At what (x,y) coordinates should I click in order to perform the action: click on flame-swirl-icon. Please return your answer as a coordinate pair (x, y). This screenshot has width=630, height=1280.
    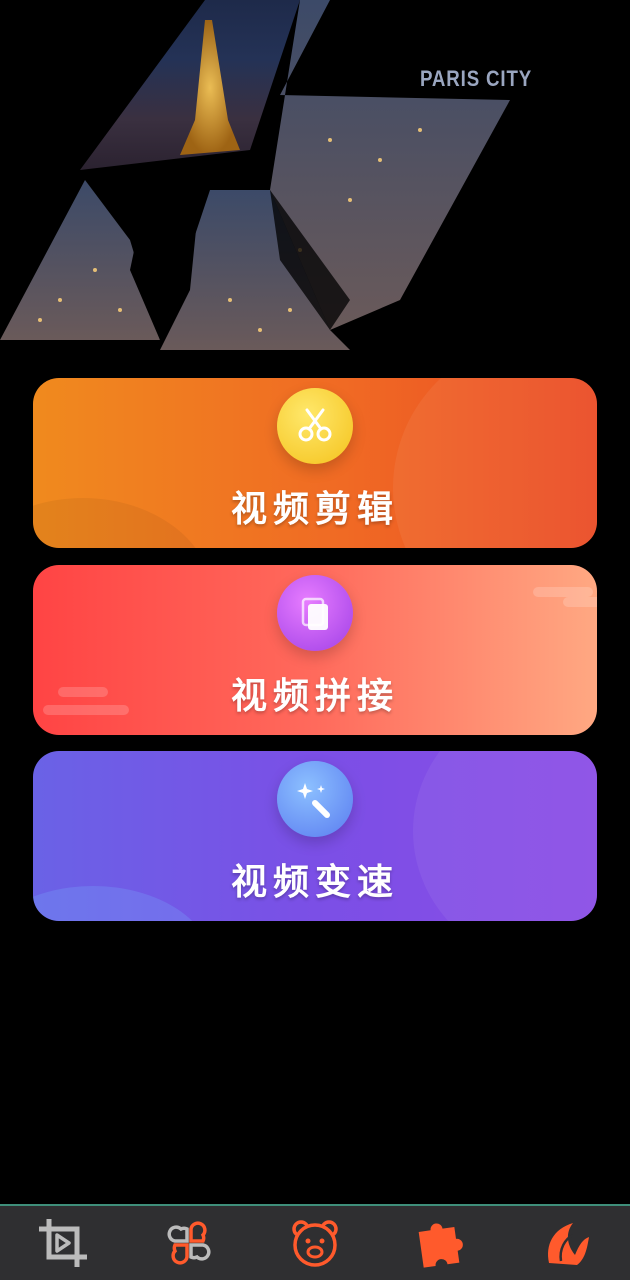
    Looking at the image, I should click on (568, 1244).